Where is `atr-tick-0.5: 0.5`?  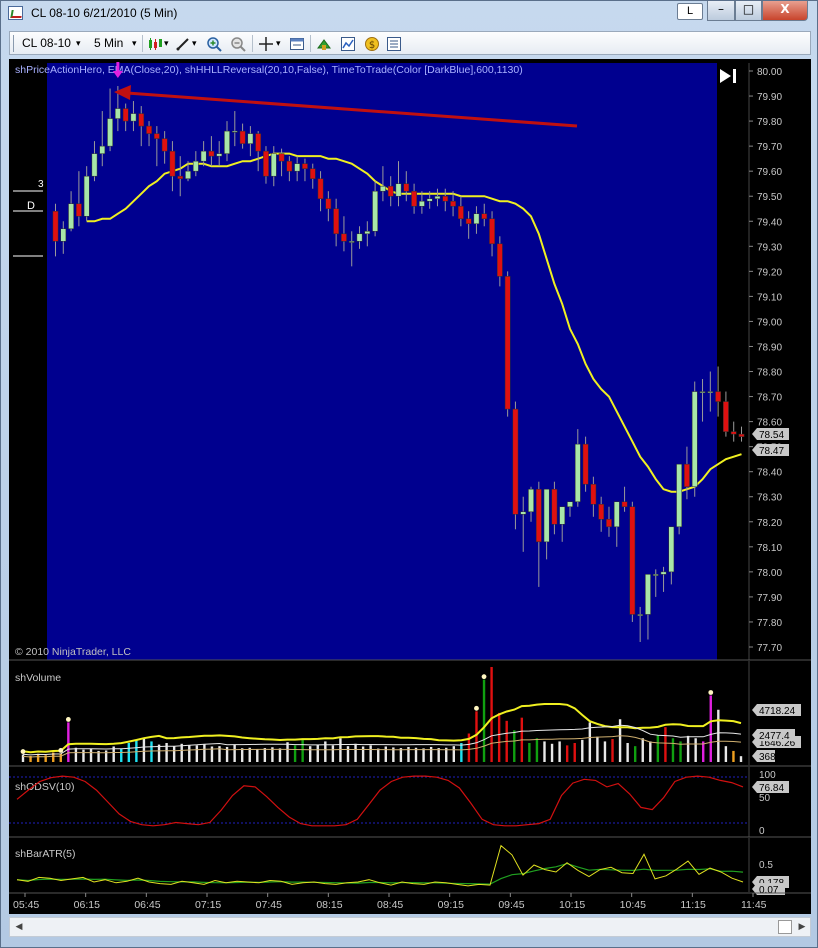 atr-tick-0.5: 0.5 is located at coordinates (766, 865).